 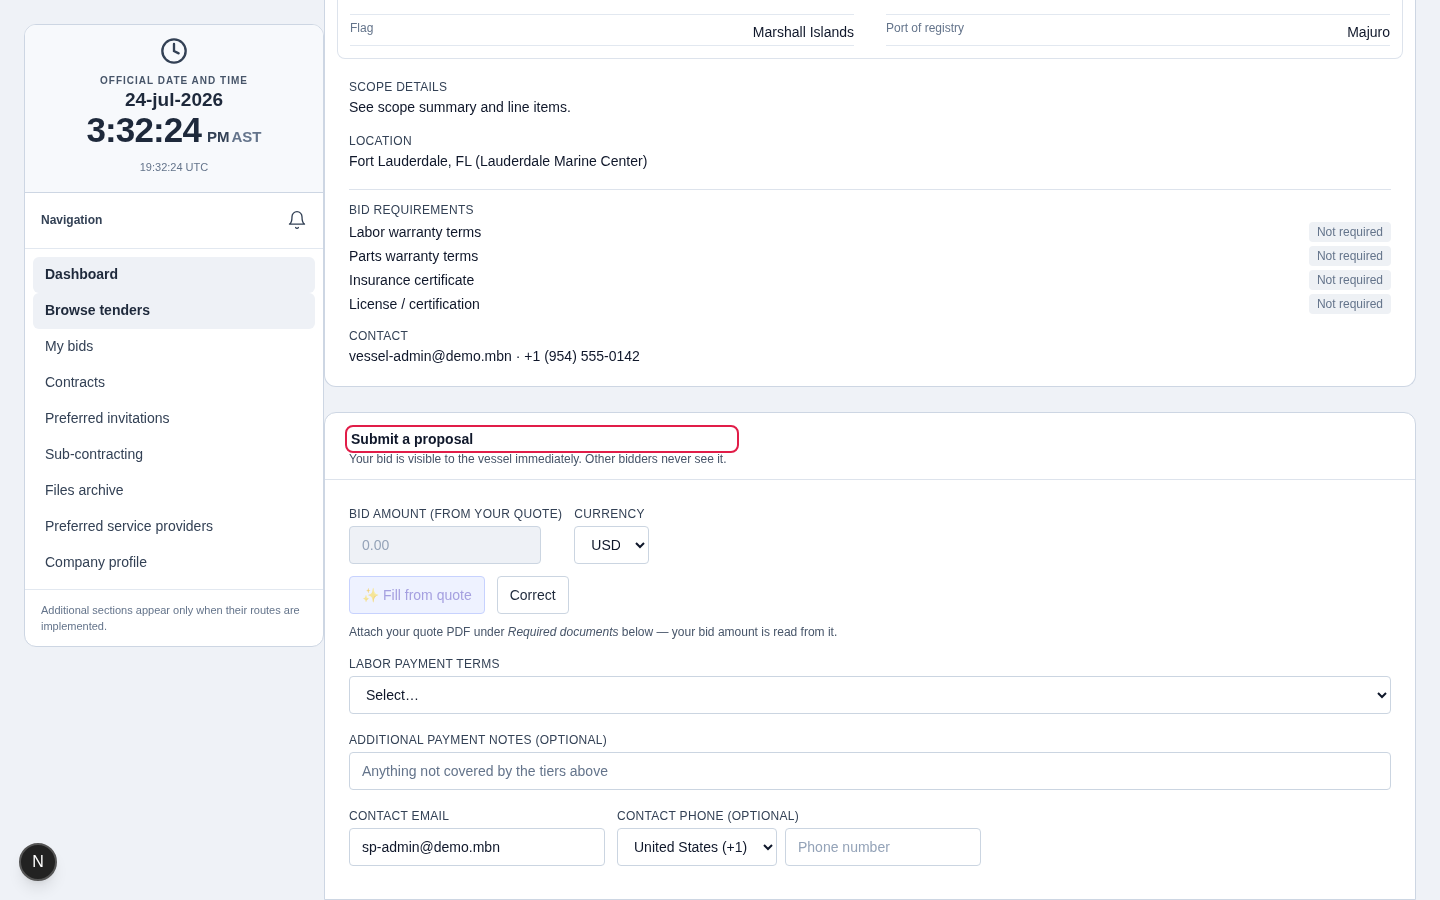 I want to click on requirement-name: License / certification, so click(x=414, y=304).